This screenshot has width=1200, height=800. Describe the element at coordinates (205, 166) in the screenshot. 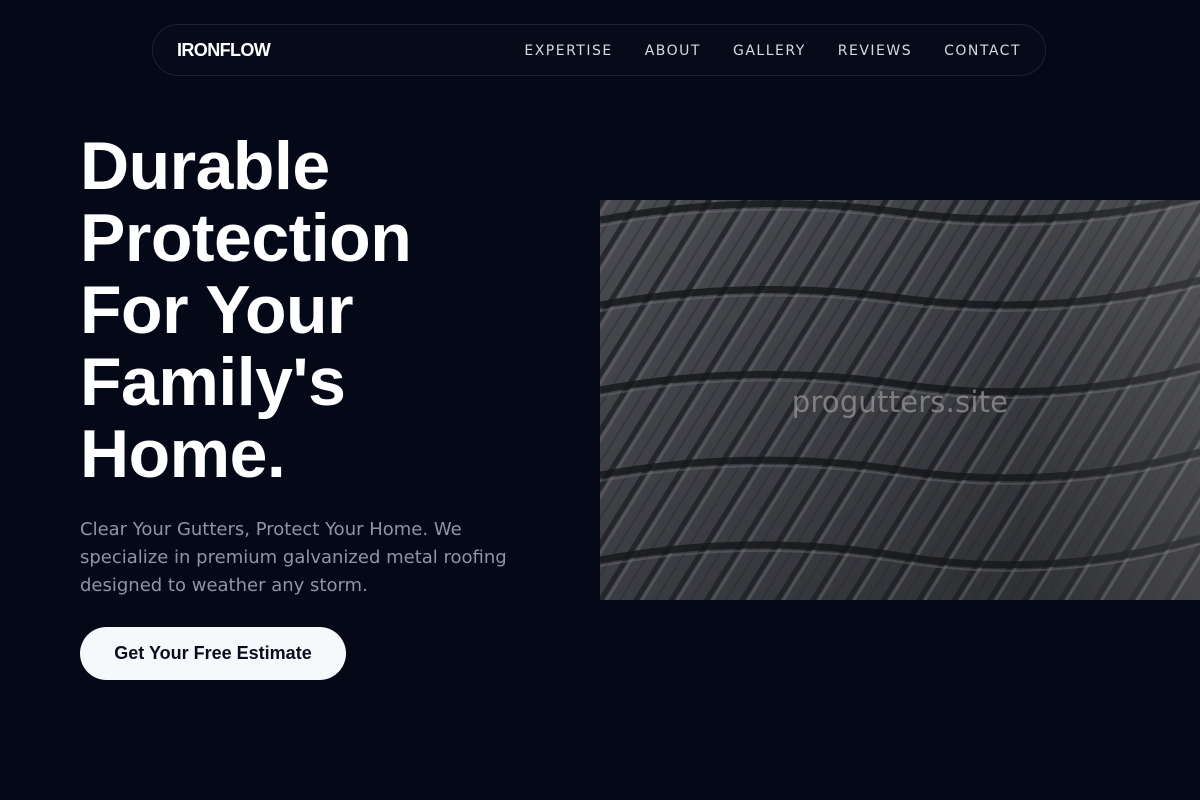

I see `hero-title-line: Durable` at that location.